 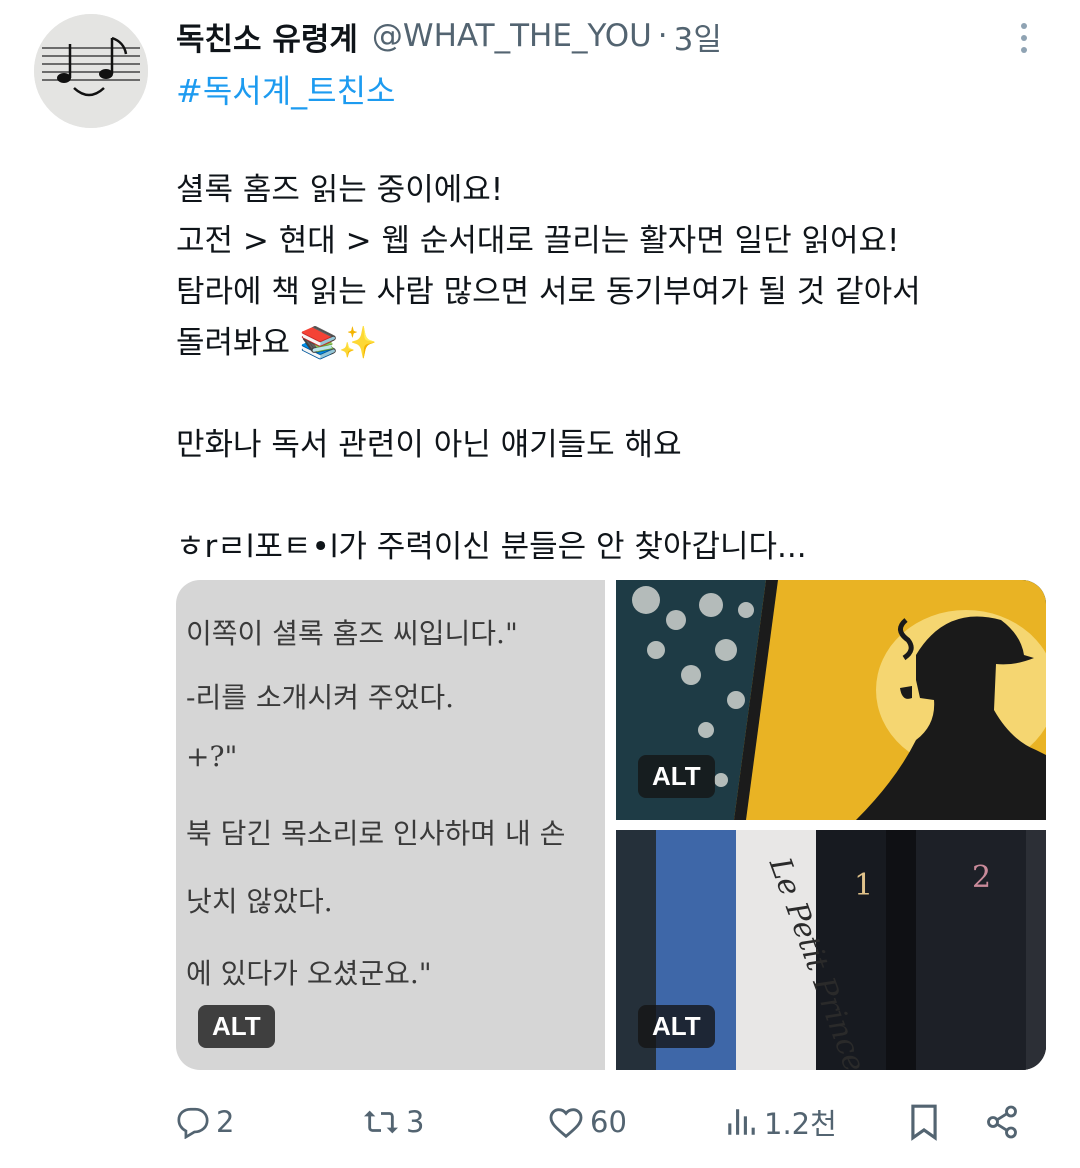 What do you see at coordinates (376, 833) in the screenshot?
I see `page-text-line: 북 담긴 목소리로 인사하며 내 손` at bounding box center [376, 833].